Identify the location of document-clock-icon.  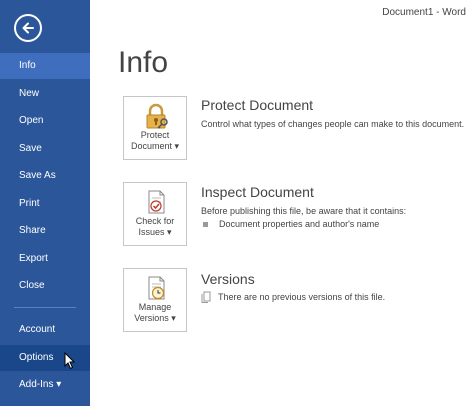
(156, 288).